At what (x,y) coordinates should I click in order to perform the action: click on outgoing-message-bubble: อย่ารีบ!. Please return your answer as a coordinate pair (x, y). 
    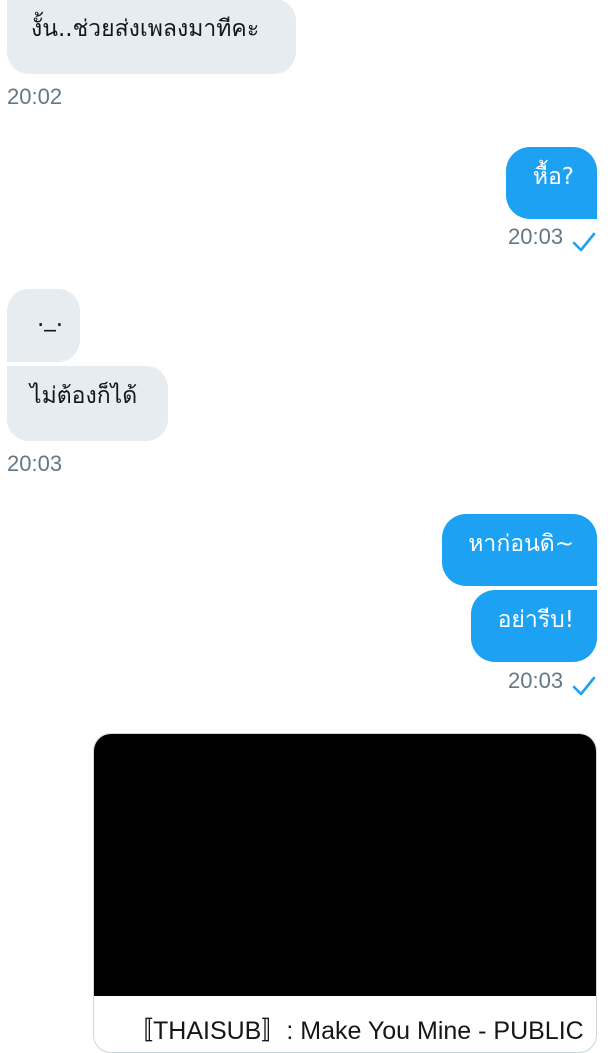
    Looking at the image, I should click on (534, 626).